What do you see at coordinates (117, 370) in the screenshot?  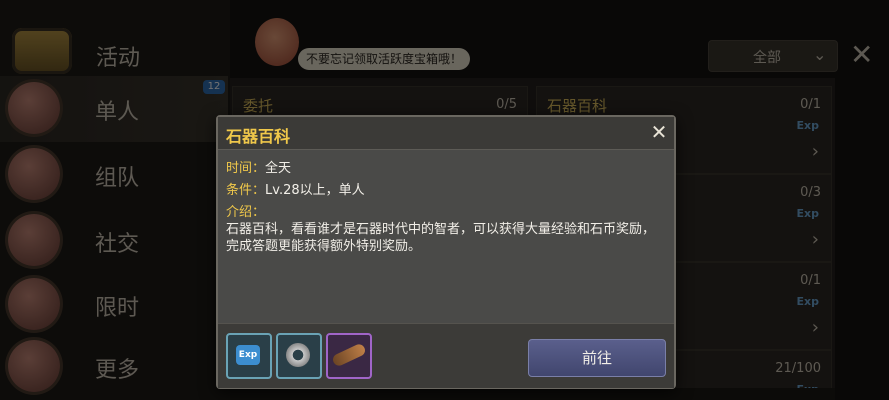 I see `tab-label: 更多` at bounding box center [117, 370].